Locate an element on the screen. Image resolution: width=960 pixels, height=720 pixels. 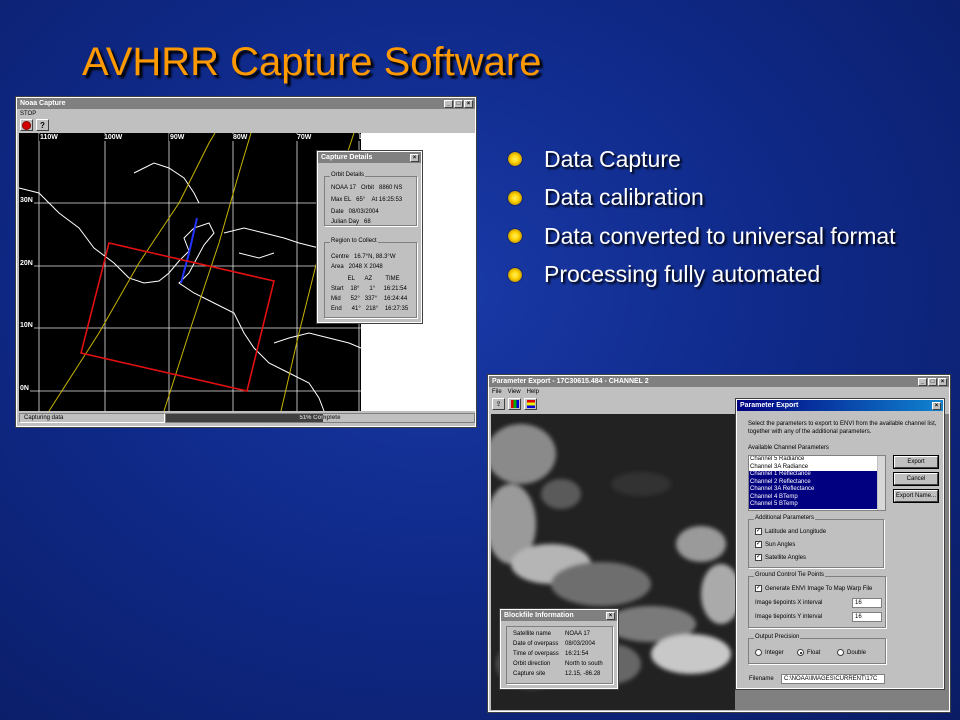
channels-icon is located at coordinates (514, 404).